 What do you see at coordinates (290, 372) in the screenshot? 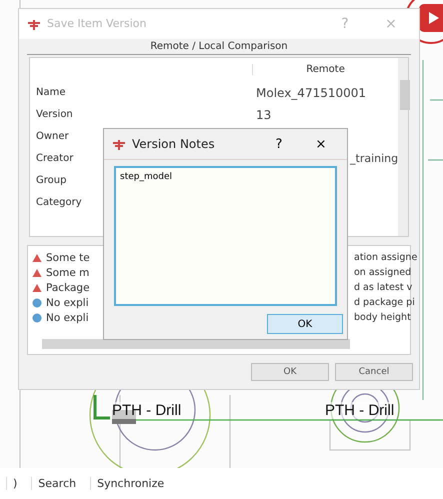
I see `dialog-button: OK` at bounding box center [290, 372].